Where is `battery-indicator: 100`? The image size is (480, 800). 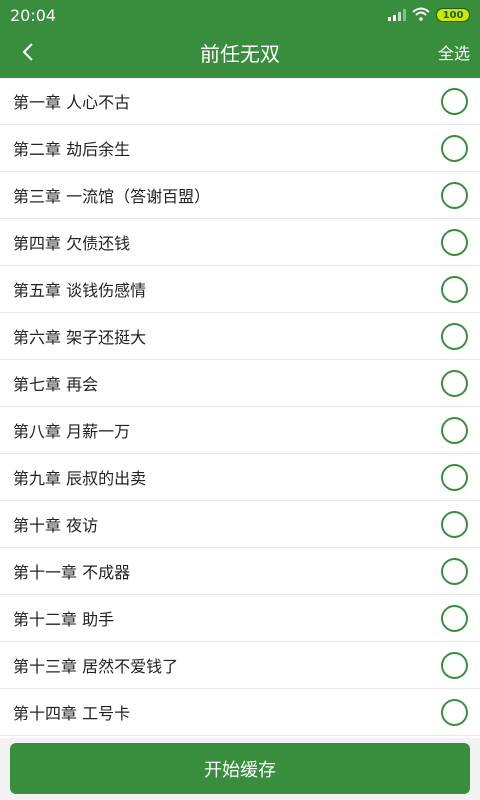 battery-indicator: 100 is located at coordinates (453, 15).